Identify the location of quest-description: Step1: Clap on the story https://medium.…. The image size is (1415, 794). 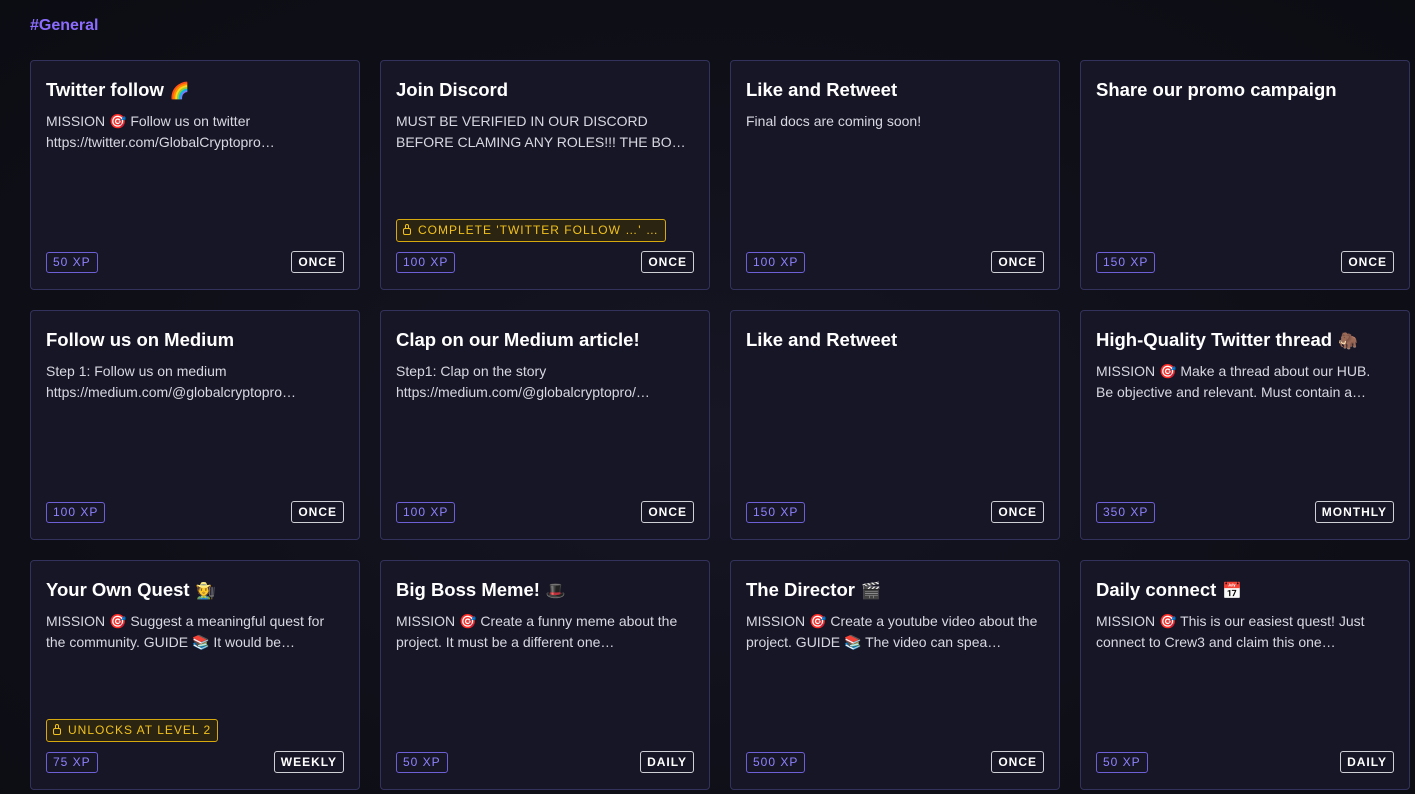
(523, 381).